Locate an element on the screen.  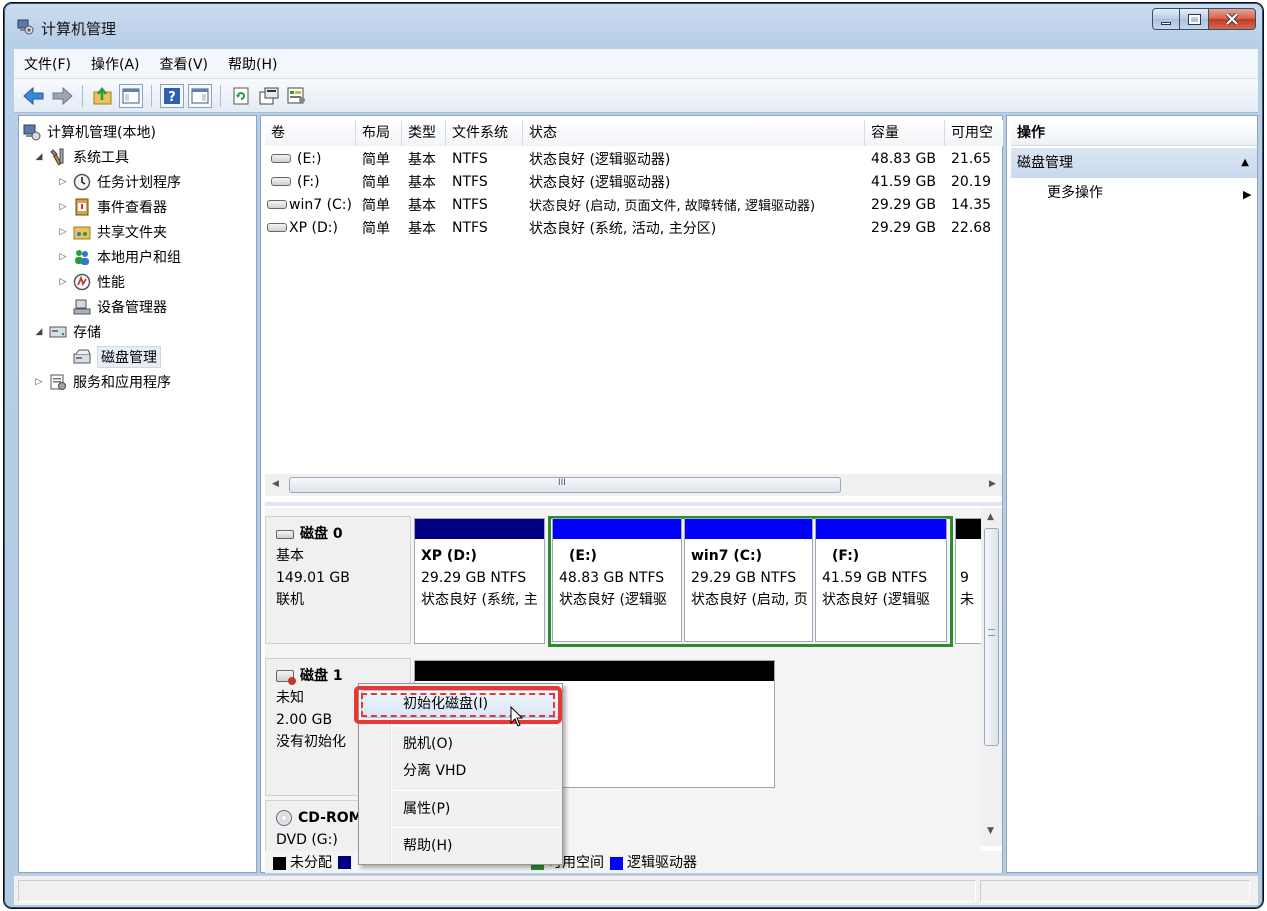
refresh-button is located at coordinates (241, 96).